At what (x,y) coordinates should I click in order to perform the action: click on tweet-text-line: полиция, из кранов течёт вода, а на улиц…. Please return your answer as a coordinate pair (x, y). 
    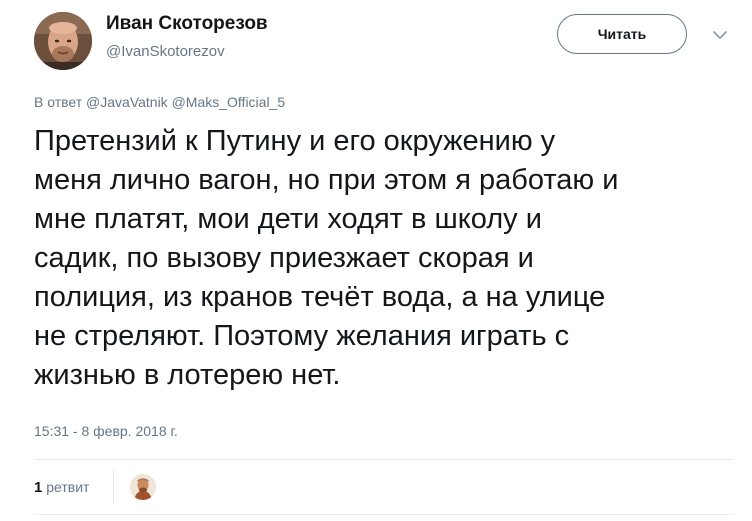
    Looking at the image, I should click on (320, 297).